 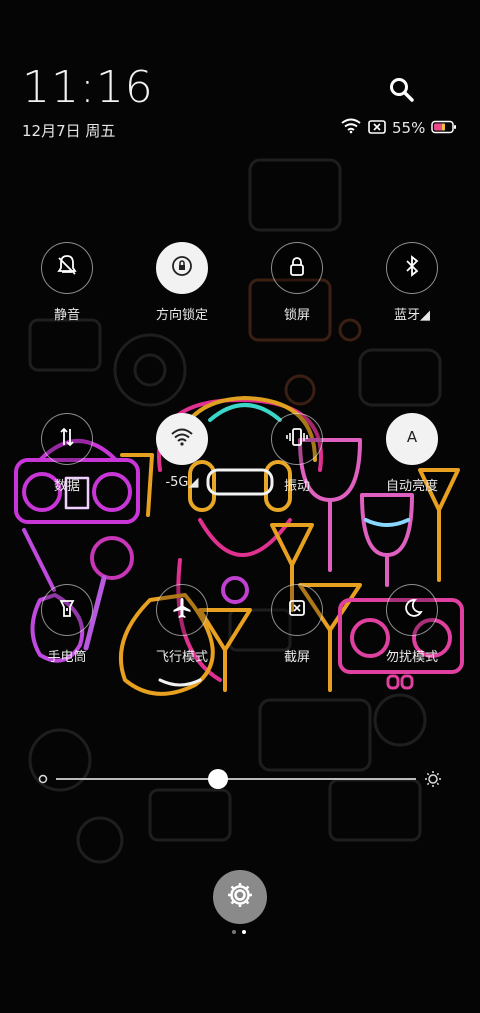 I want to click on wifi-icon, so click(x=182, y=439).